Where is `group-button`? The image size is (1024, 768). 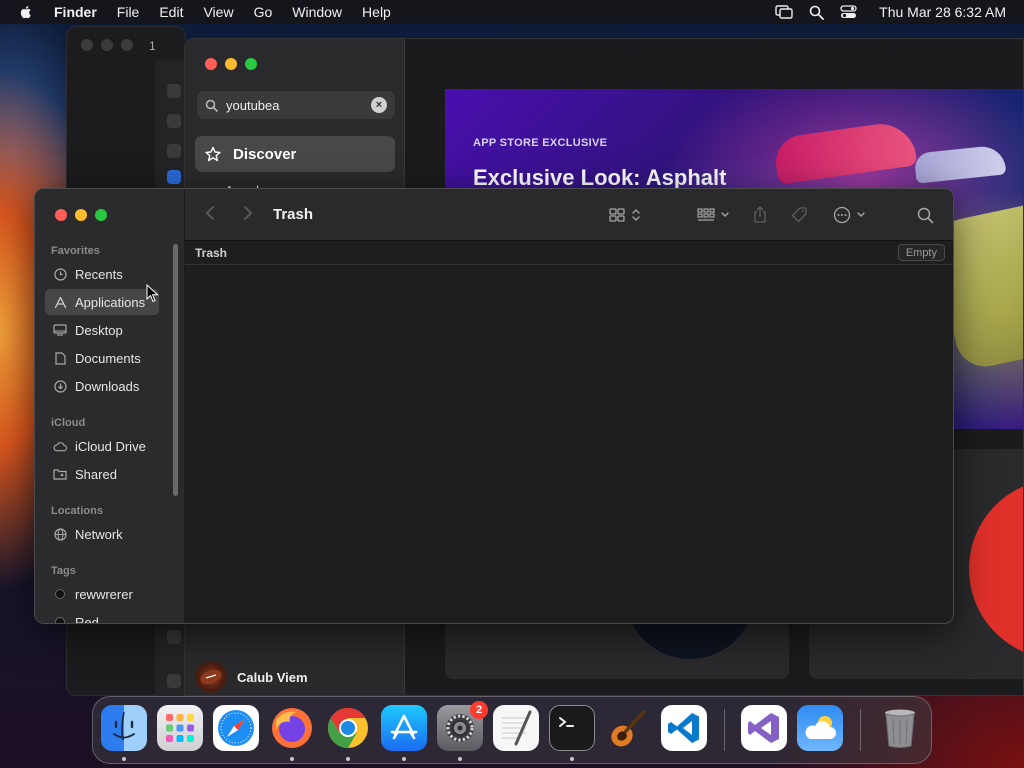
group-button is located at coordinates (713, 215).